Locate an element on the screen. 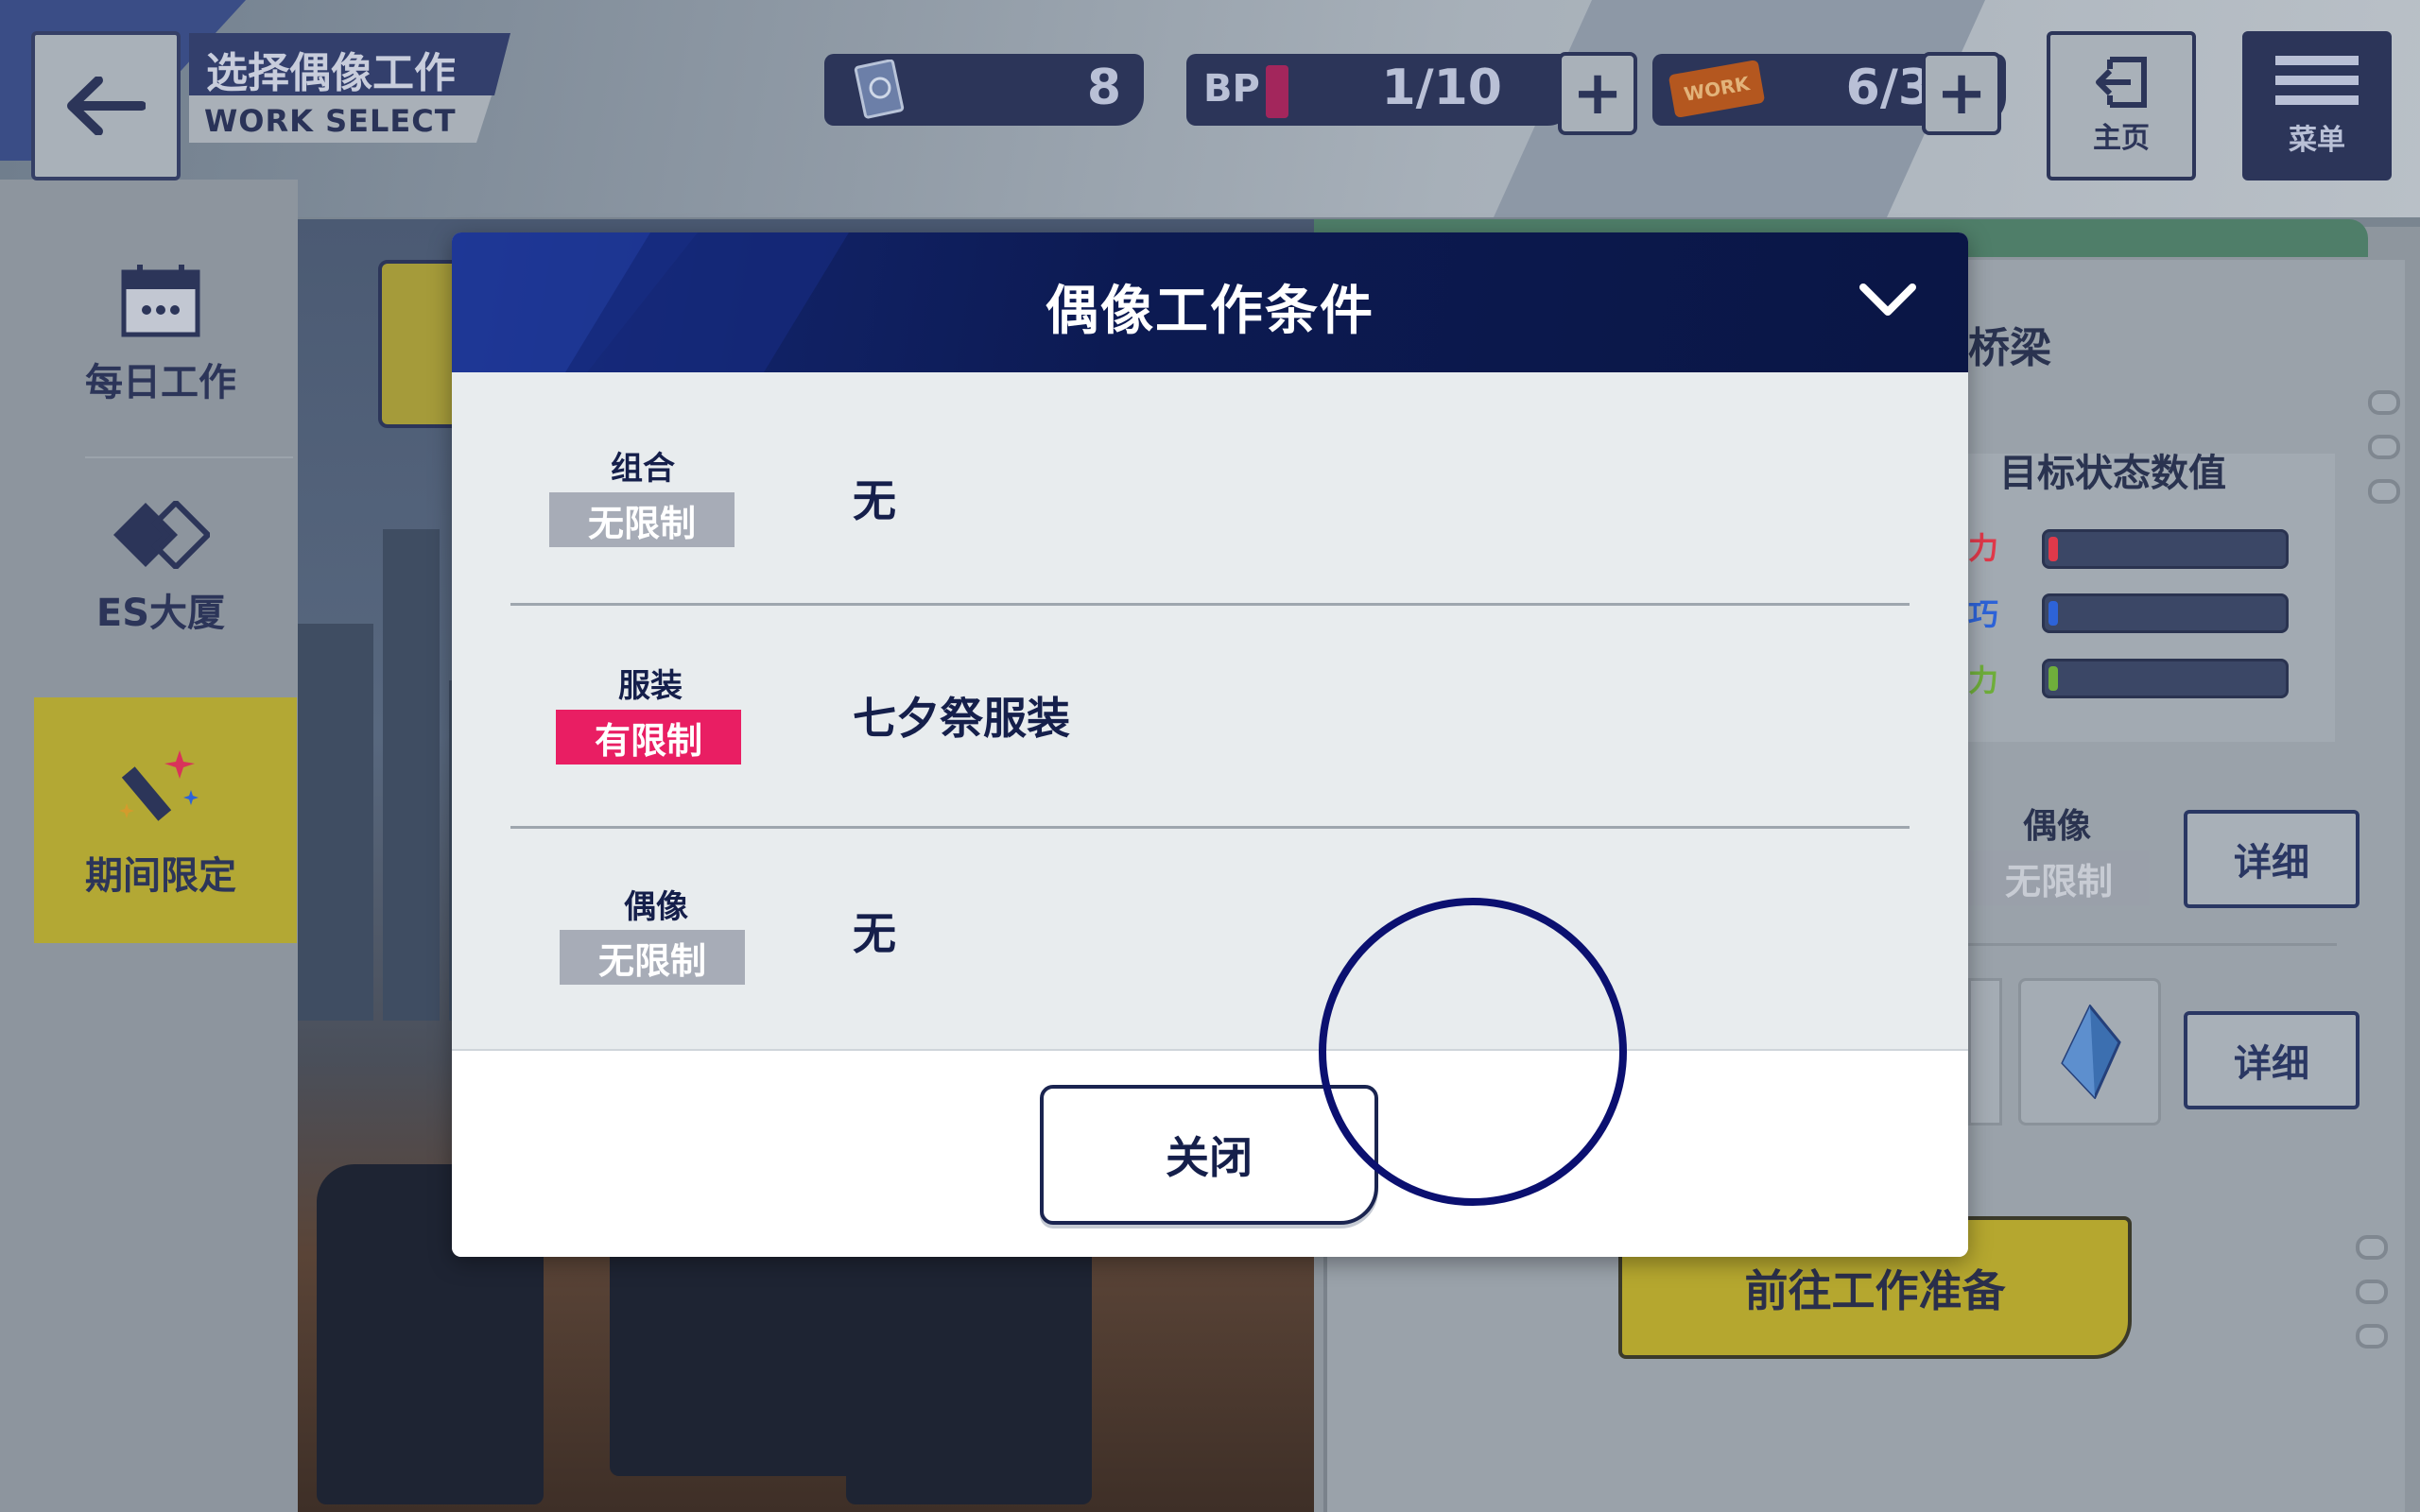  reward-detail-button: 详细 is located at coordinates (2272, 1060).